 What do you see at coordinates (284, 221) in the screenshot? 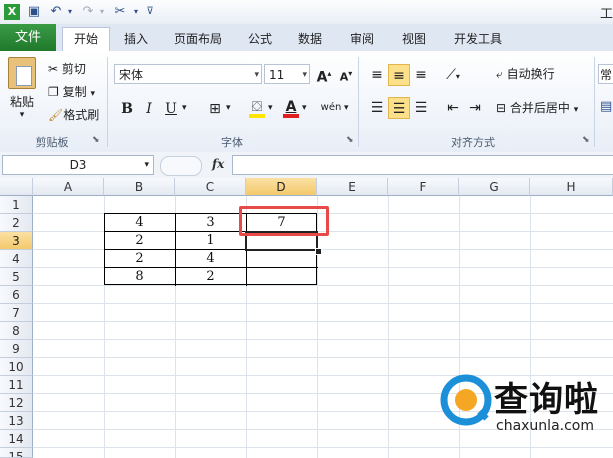
I see `highlight-annotation` at bounding box center [284, 221].